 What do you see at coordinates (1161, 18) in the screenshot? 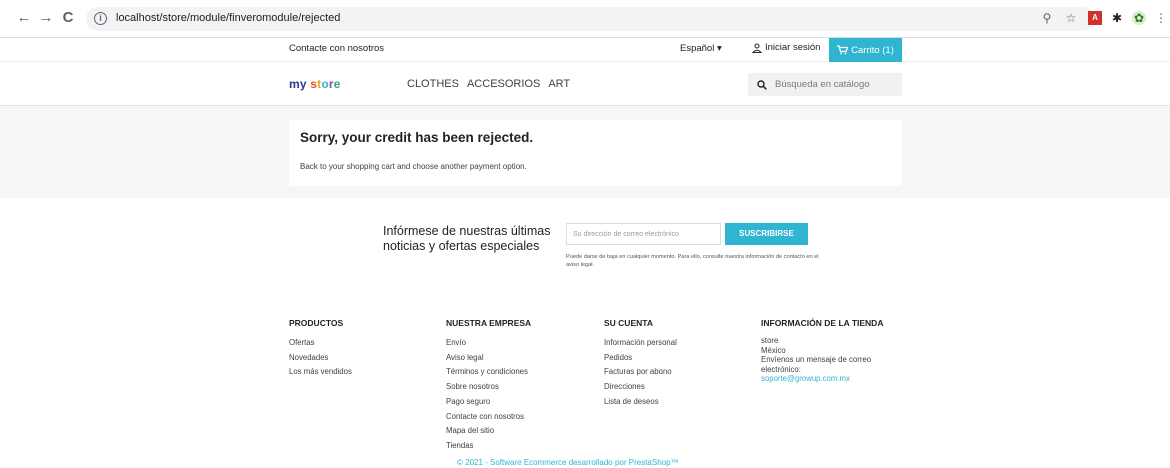
I see `browser-menu-icon: ⋮` at bounding box center [1161, 18].